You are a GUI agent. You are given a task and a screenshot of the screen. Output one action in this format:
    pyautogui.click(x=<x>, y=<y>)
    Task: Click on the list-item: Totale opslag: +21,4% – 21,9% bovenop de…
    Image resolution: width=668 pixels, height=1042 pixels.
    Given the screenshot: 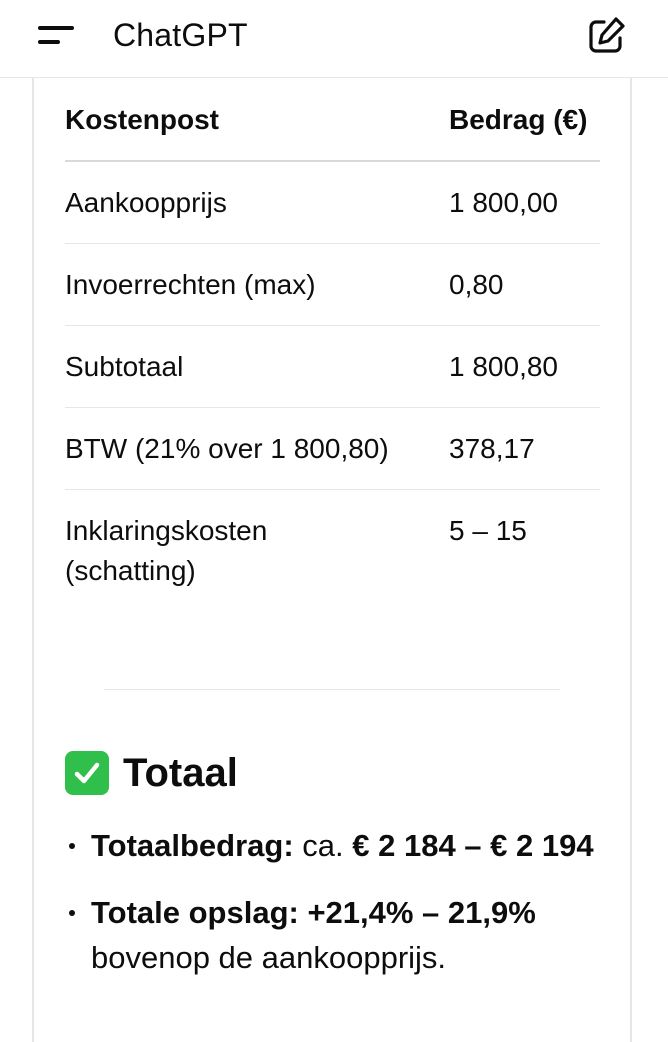 What is the action you would take?
    pyautogui.click(x=330, y=935)
    